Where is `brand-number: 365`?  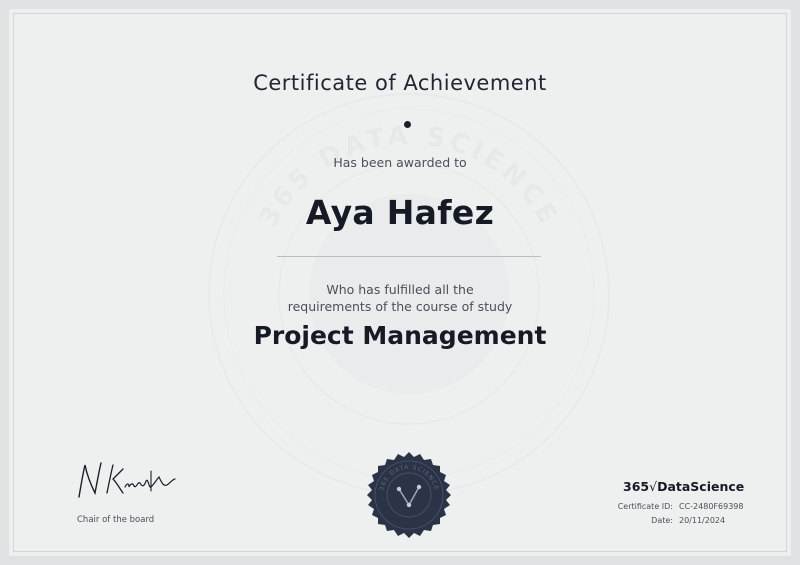 brand-number: 365 is located at coordinates (636, 486).